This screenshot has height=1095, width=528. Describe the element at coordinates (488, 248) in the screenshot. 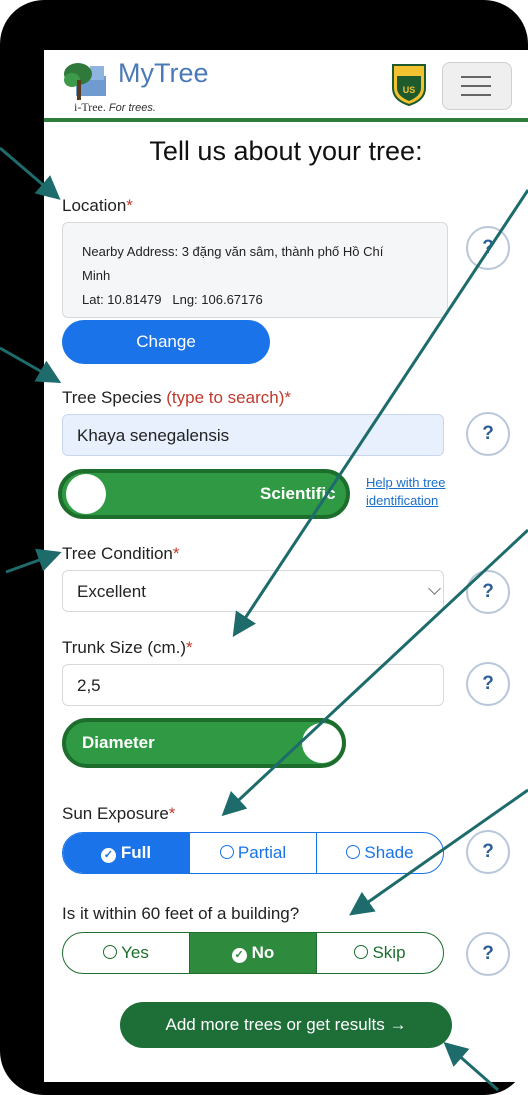

I see `location-help-button: ?` at that location.